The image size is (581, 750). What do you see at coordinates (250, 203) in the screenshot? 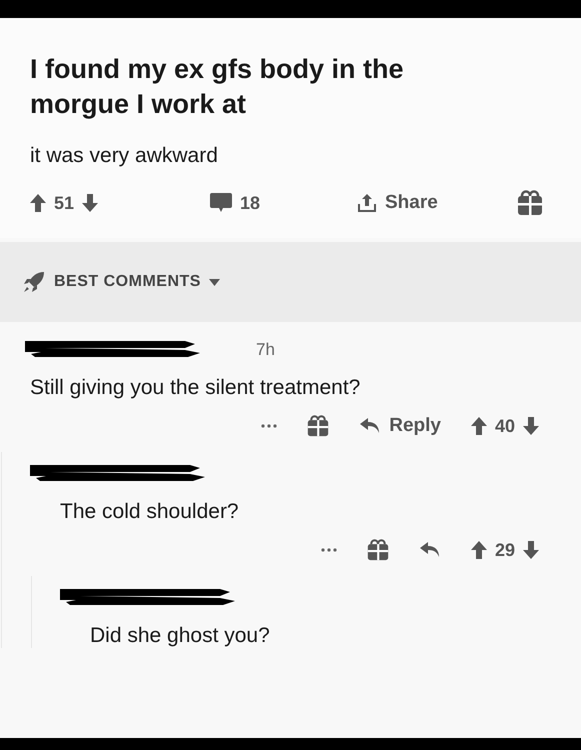
I see `comment-count: 18` at bounding box center [250, 203].